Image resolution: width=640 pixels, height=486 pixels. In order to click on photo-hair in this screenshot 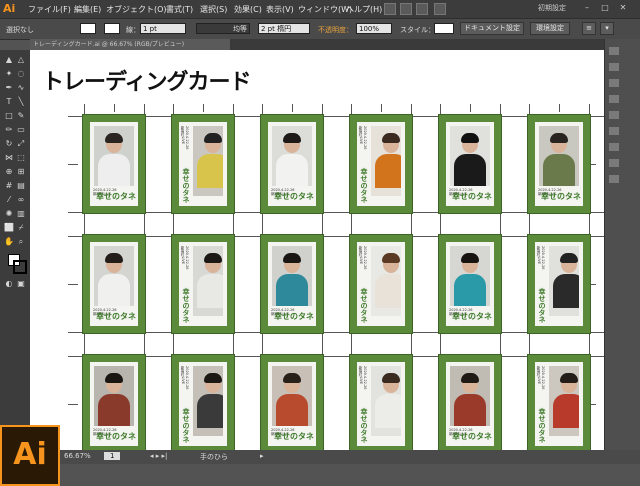, I will do `click(114, 138)`.